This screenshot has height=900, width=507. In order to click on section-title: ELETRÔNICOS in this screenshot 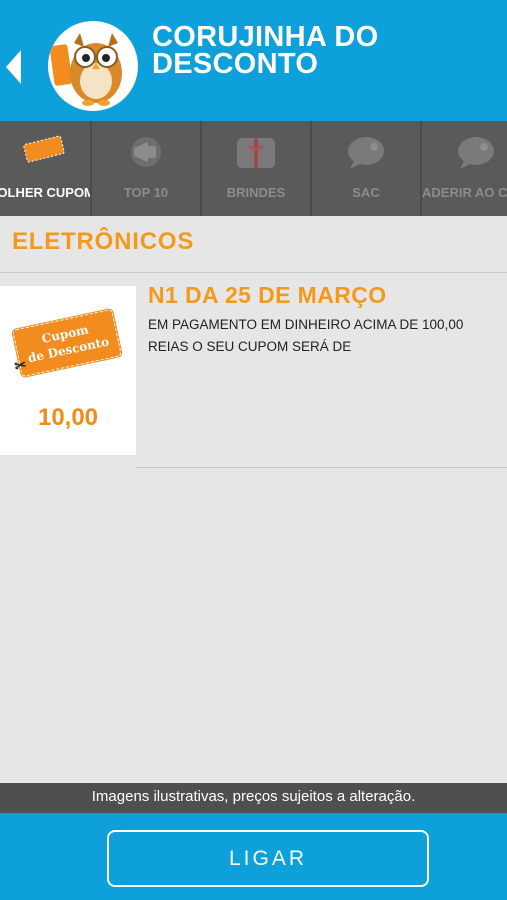, I will do `click(103, 241)`.